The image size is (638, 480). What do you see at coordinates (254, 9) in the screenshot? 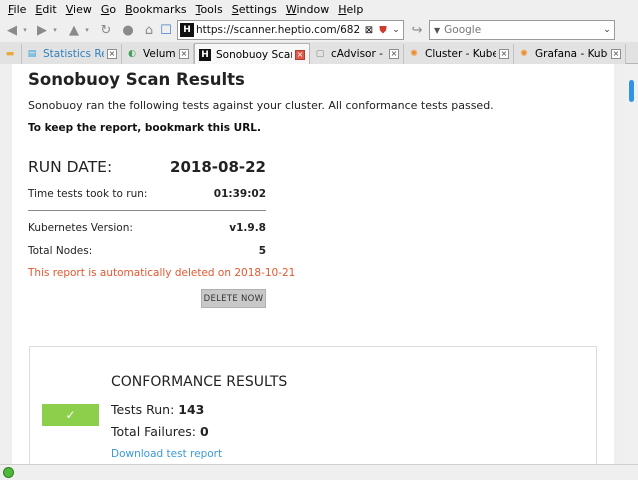
I see `menu-settings: Settings` at bounding box center [254, 9].